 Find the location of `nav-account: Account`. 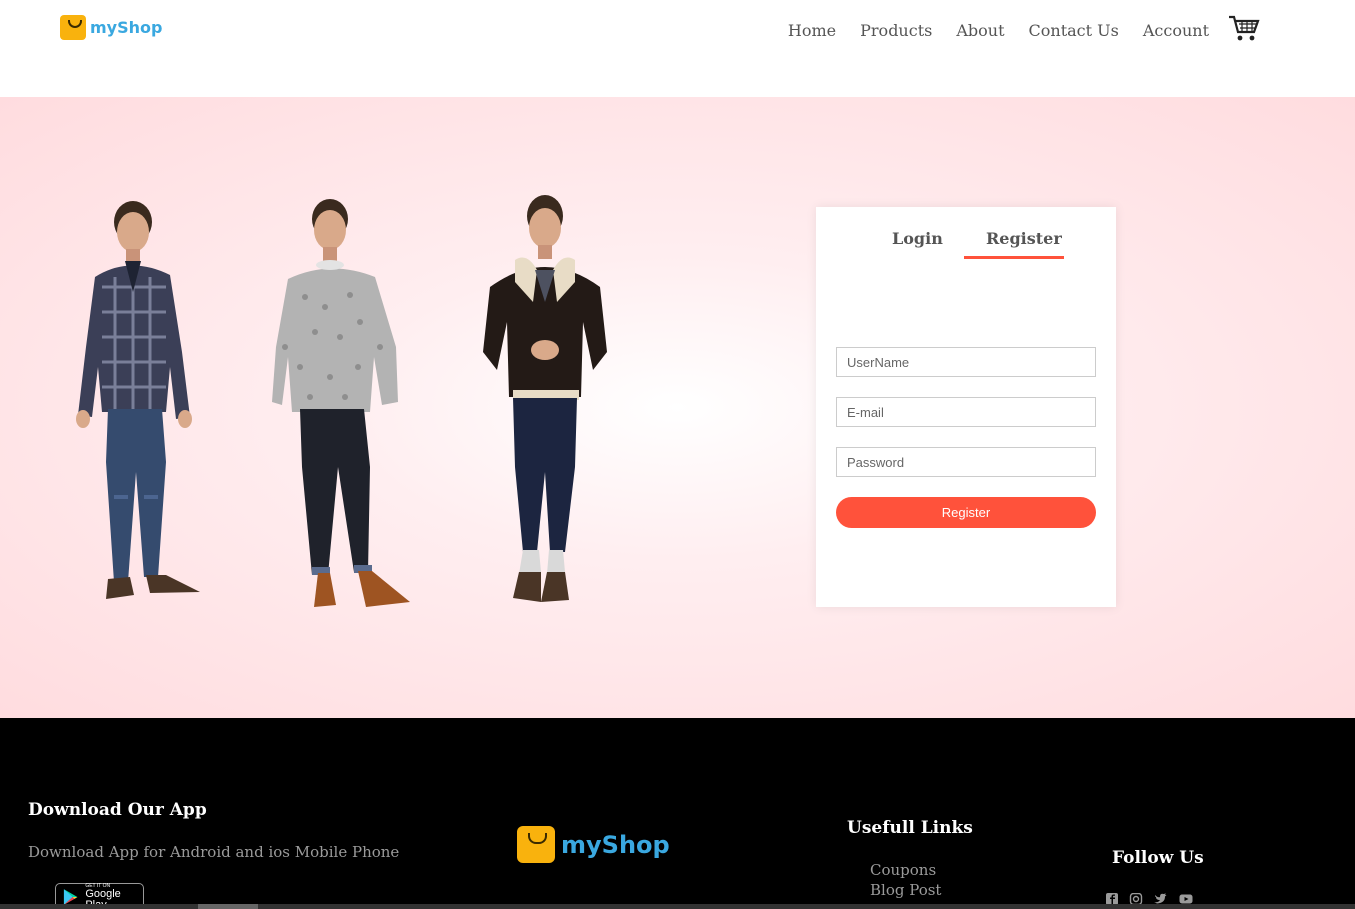

nav-account: Account is located at coordinates (1176, 30).